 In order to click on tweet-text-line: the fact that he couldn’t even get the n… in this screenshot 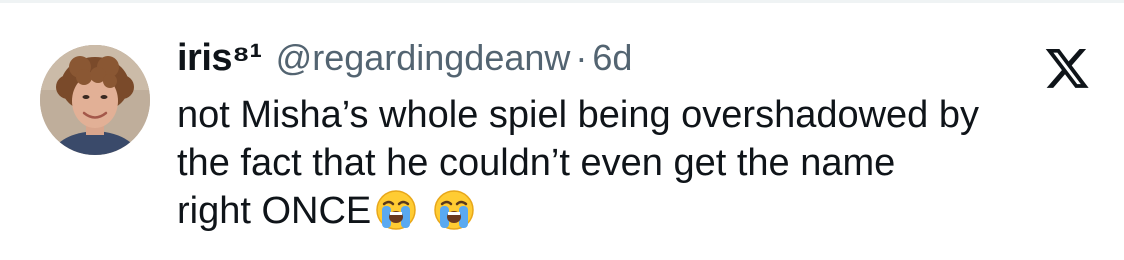, I will do `click(536, 163)`.